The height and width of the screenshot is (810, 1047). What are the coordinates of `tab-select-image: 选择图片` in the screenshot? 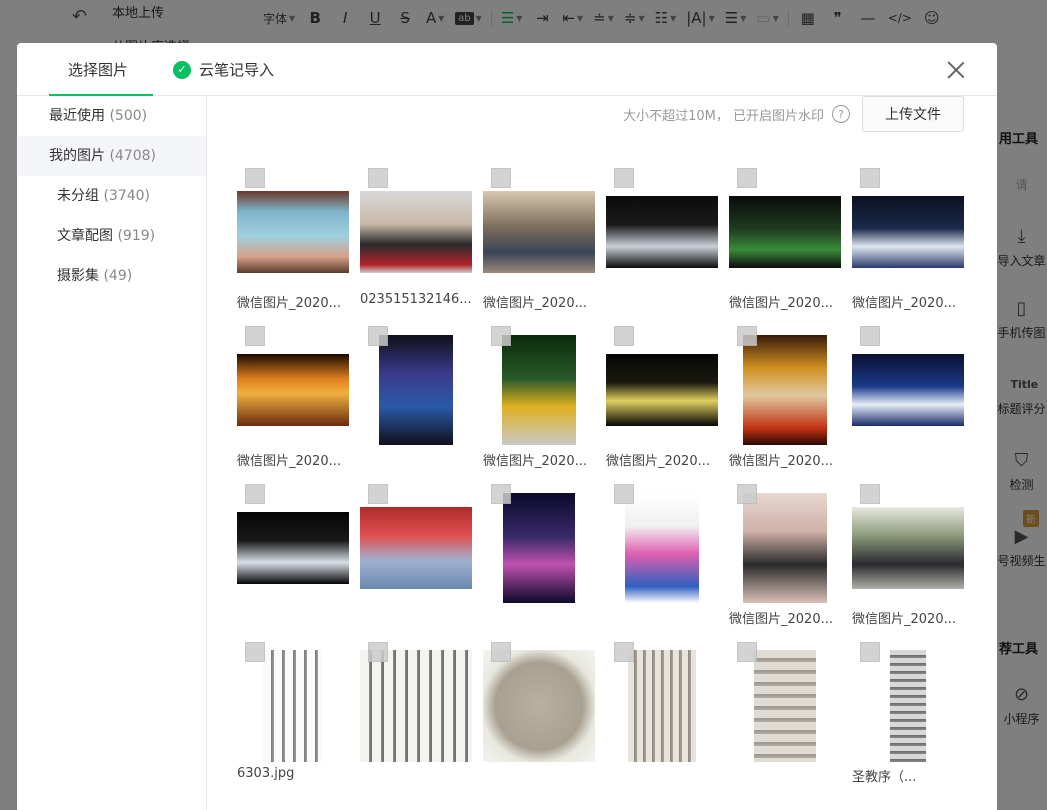 It's located at (98, 69).